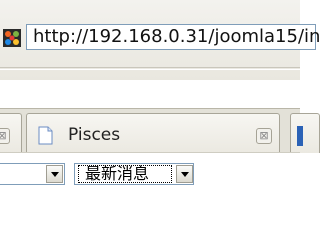  Describe the element at coordinates (11, 133) in the screenshot. I see `tab-previous: ⊠` at that location.